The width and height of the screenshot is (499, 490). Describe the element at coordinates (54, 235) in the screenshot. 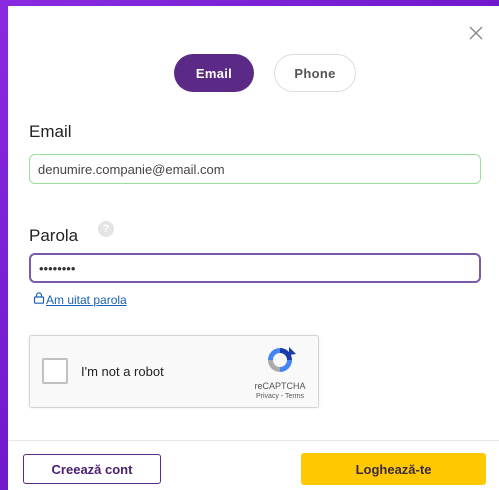

I see `password-field-label: Parola` at that location.